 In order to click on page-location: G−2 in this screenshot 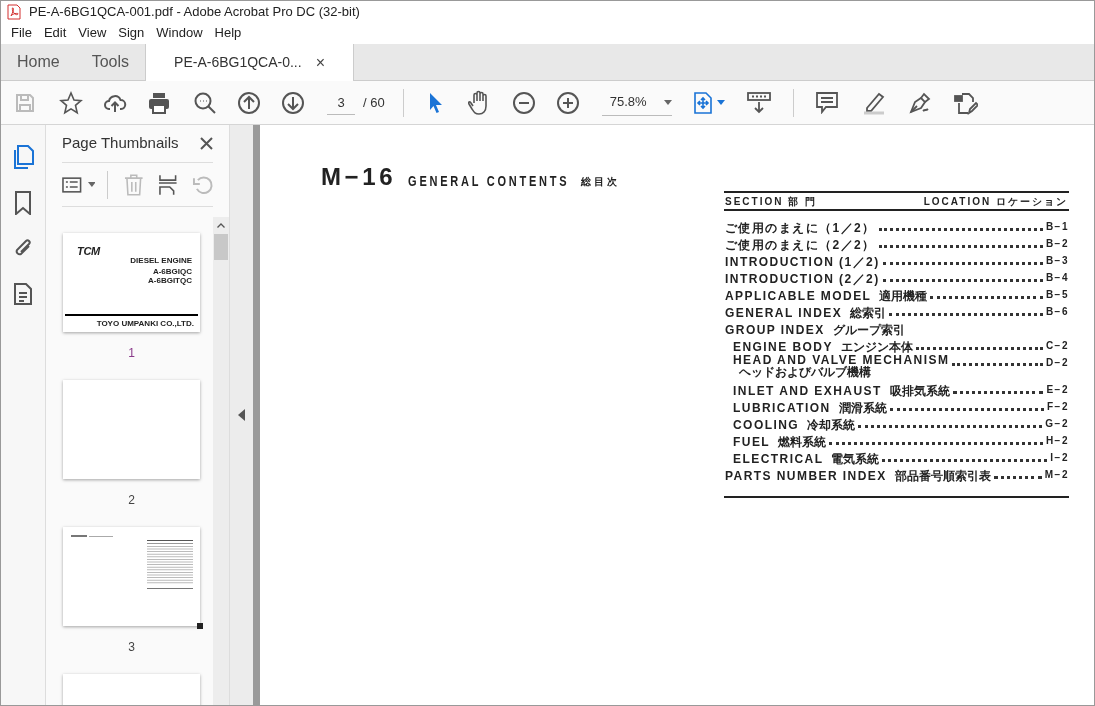, I will do `click(1057, 424)`.